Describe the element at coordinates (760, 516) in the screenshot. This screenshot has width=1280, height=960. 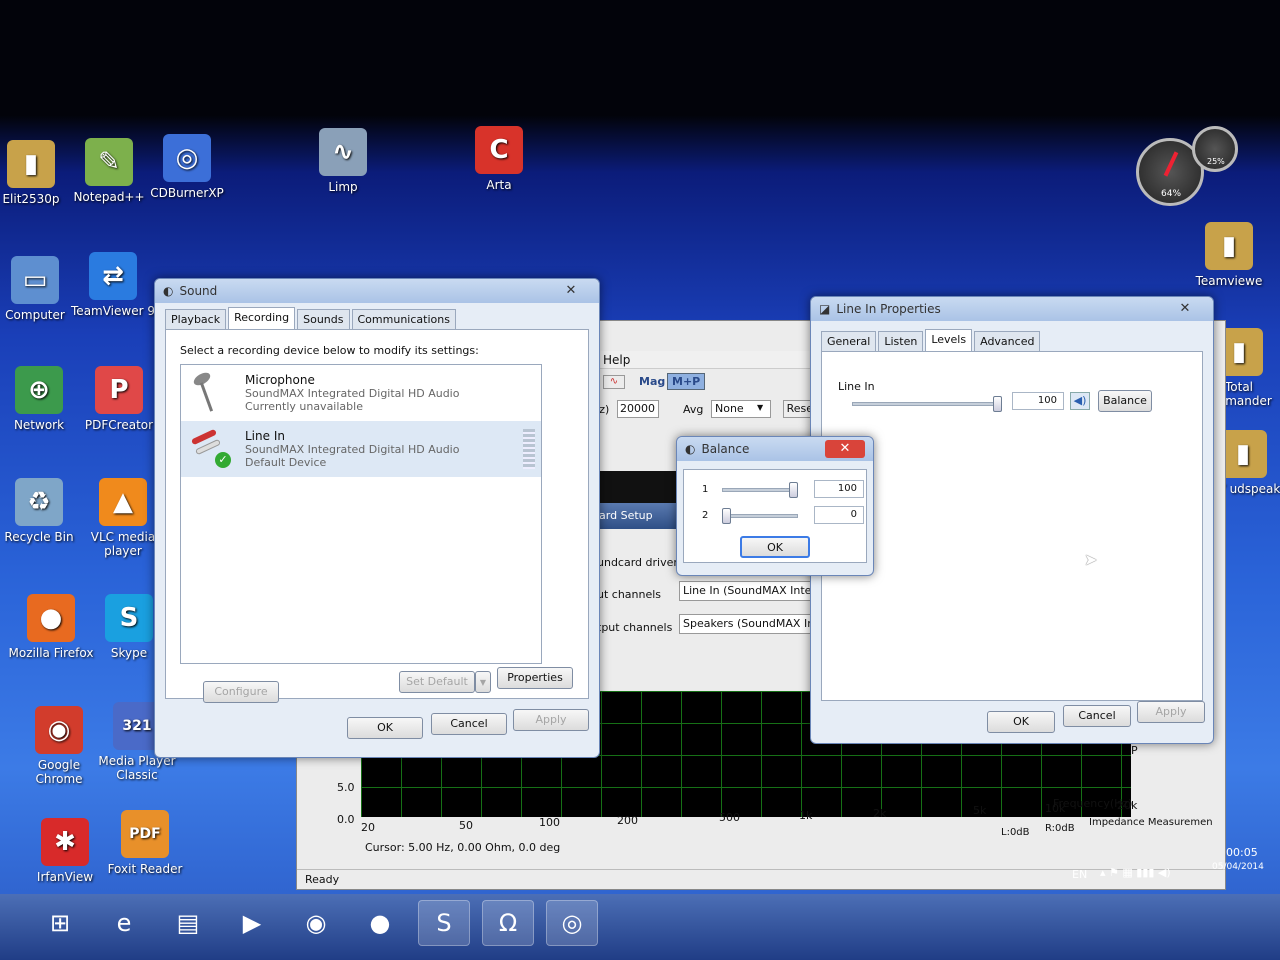
I see `channel-2-track` at that location.